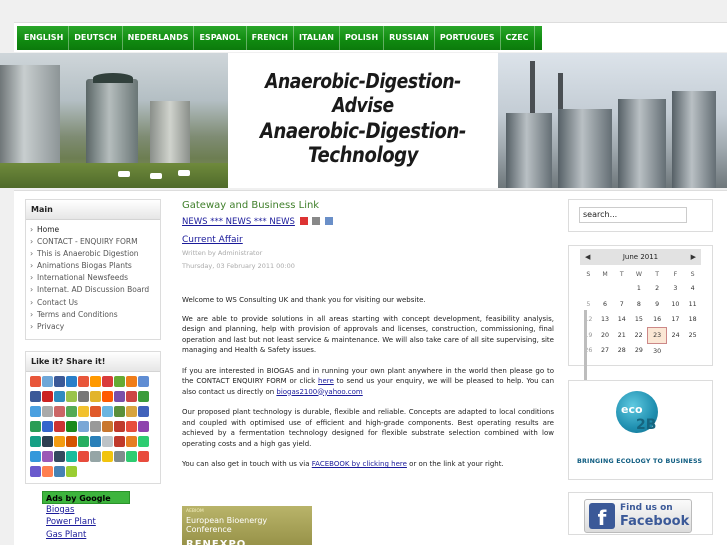  Describe the element at coordinates (621, 320) in the screenshot. I see `calendar-day: 14` at that location.